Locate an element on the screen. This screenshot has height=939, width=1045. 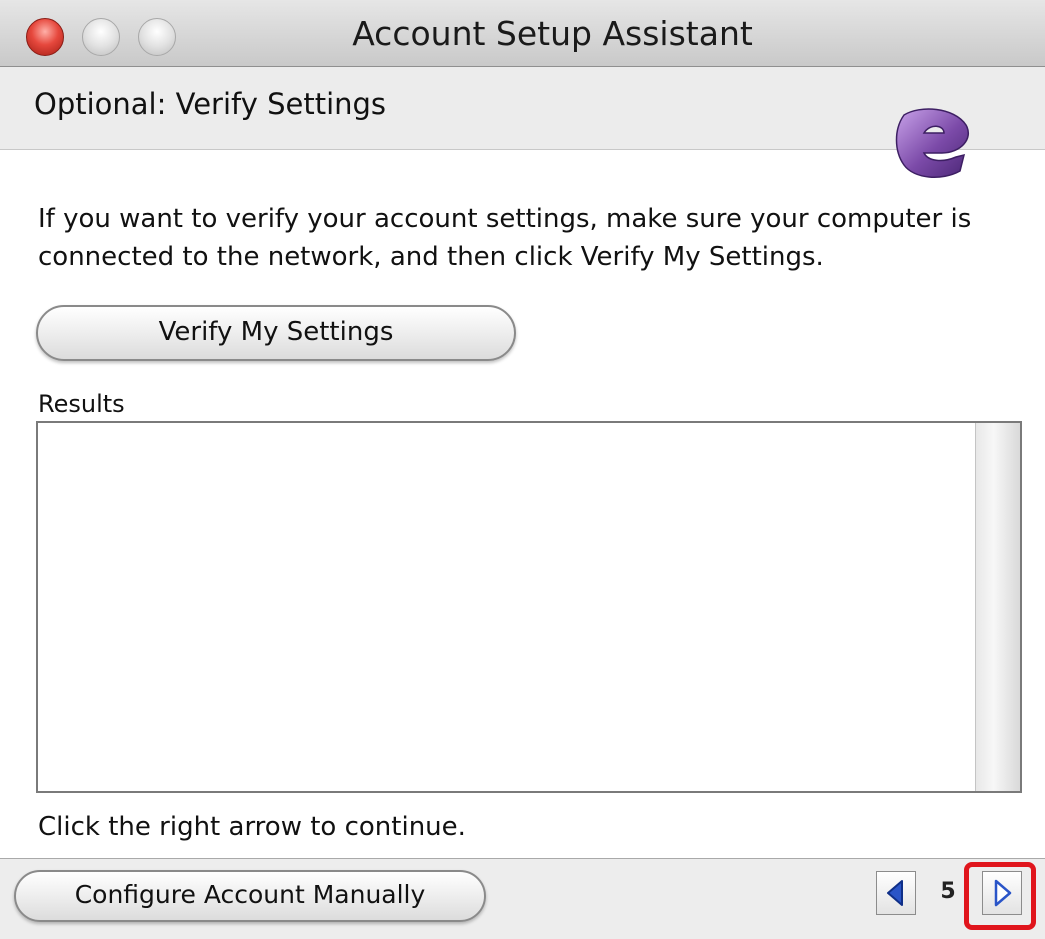
title-bar: Account Setup Assistant is located at coordinates (522, 33).